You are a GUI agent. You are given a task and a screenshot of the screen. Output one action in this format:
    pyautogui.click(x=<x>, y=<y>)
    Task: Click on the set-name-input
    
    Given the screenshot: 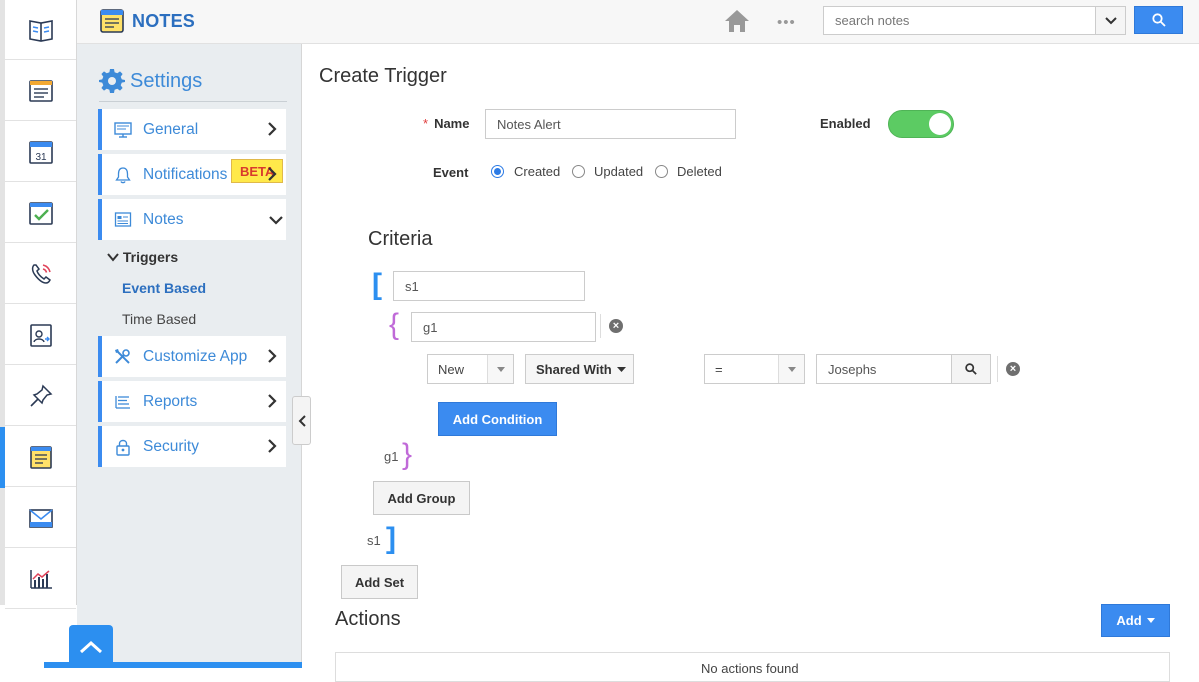 What is the action you would take?
    pyautogui.click(x=489, y=286)
    